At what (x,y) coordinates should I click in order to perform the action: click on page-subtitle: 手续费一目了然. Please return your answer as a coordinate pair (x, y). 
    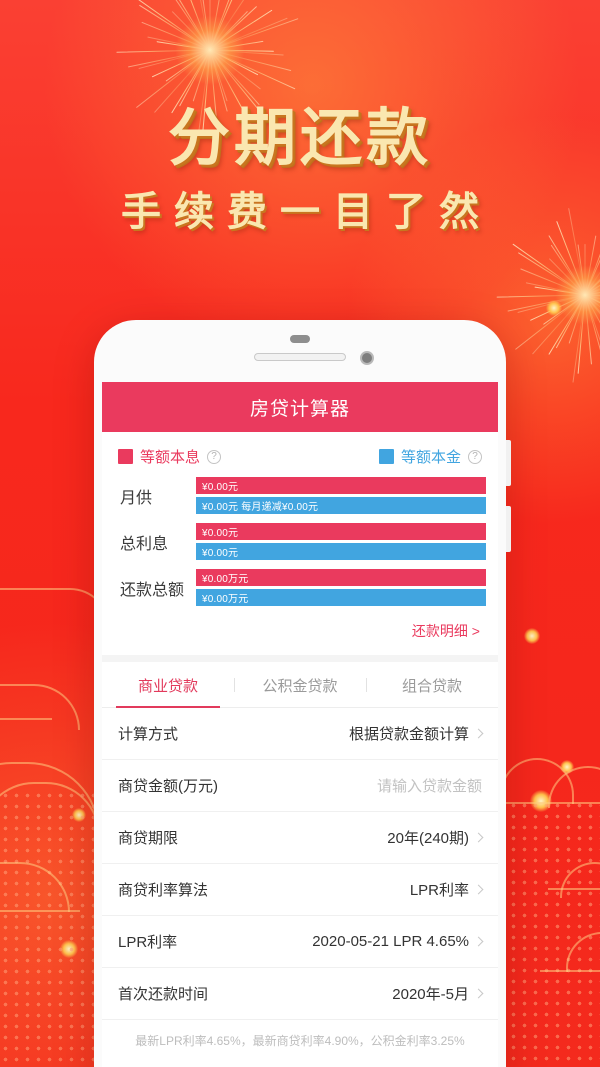
    Looking at the image, I should click on (306, 212).